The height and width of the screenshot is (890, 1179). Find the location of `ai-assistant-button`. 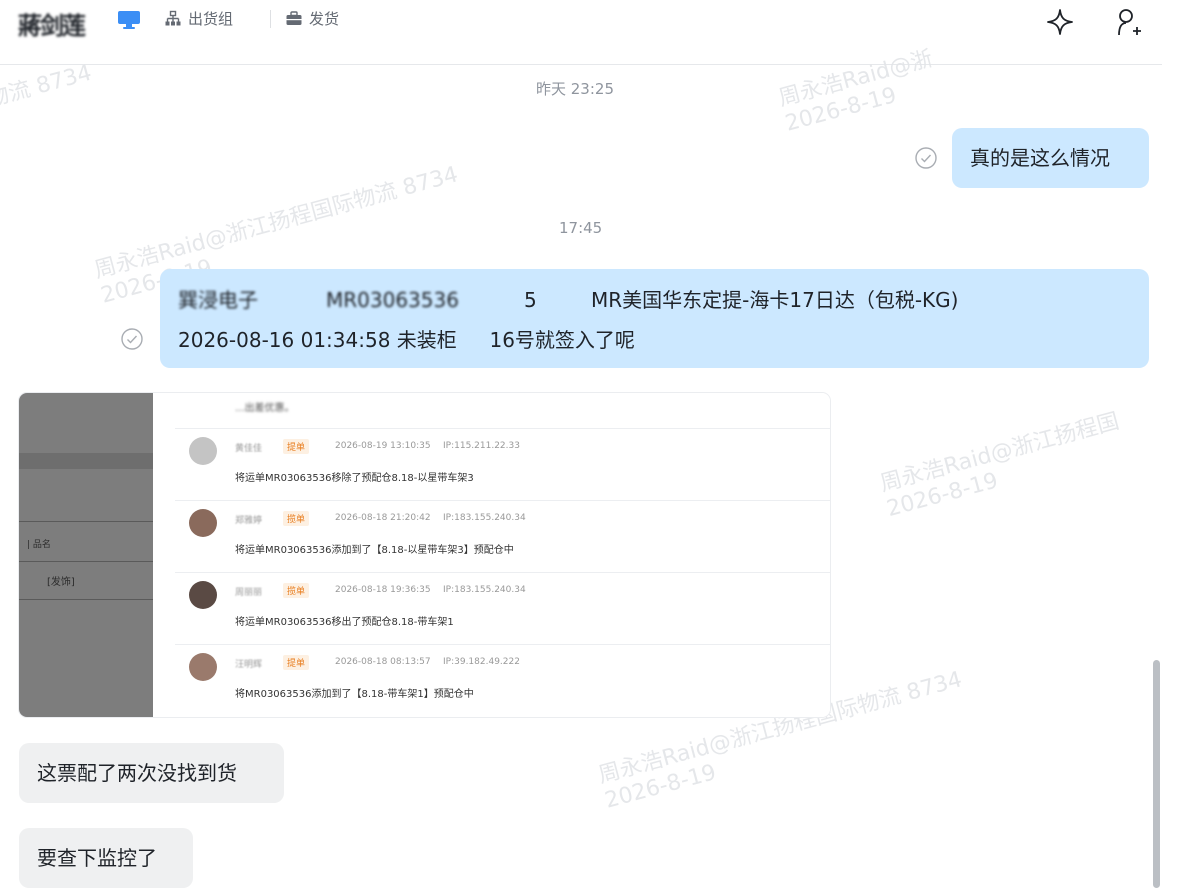

ai-assistant-button is located at coordinates (1060, 22).